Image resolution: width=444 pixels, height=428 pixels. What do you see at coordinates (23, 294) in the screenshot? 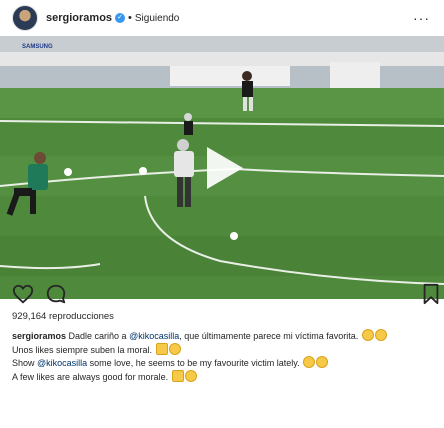
I see `heart-outline-icon` at bounding box center [23, 294].